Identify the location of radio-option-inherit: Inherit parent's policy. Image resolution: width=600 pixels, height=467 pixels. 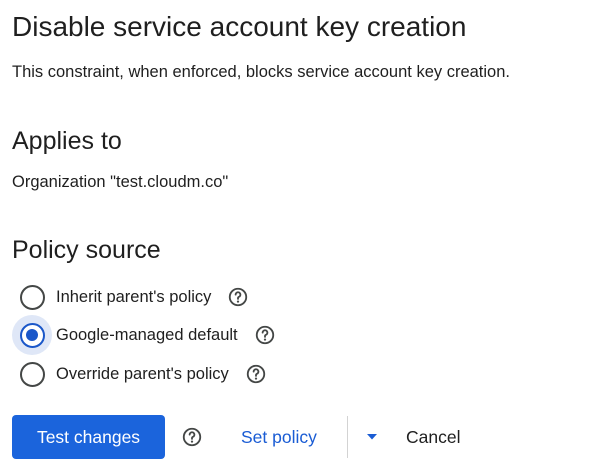
(130, 297).